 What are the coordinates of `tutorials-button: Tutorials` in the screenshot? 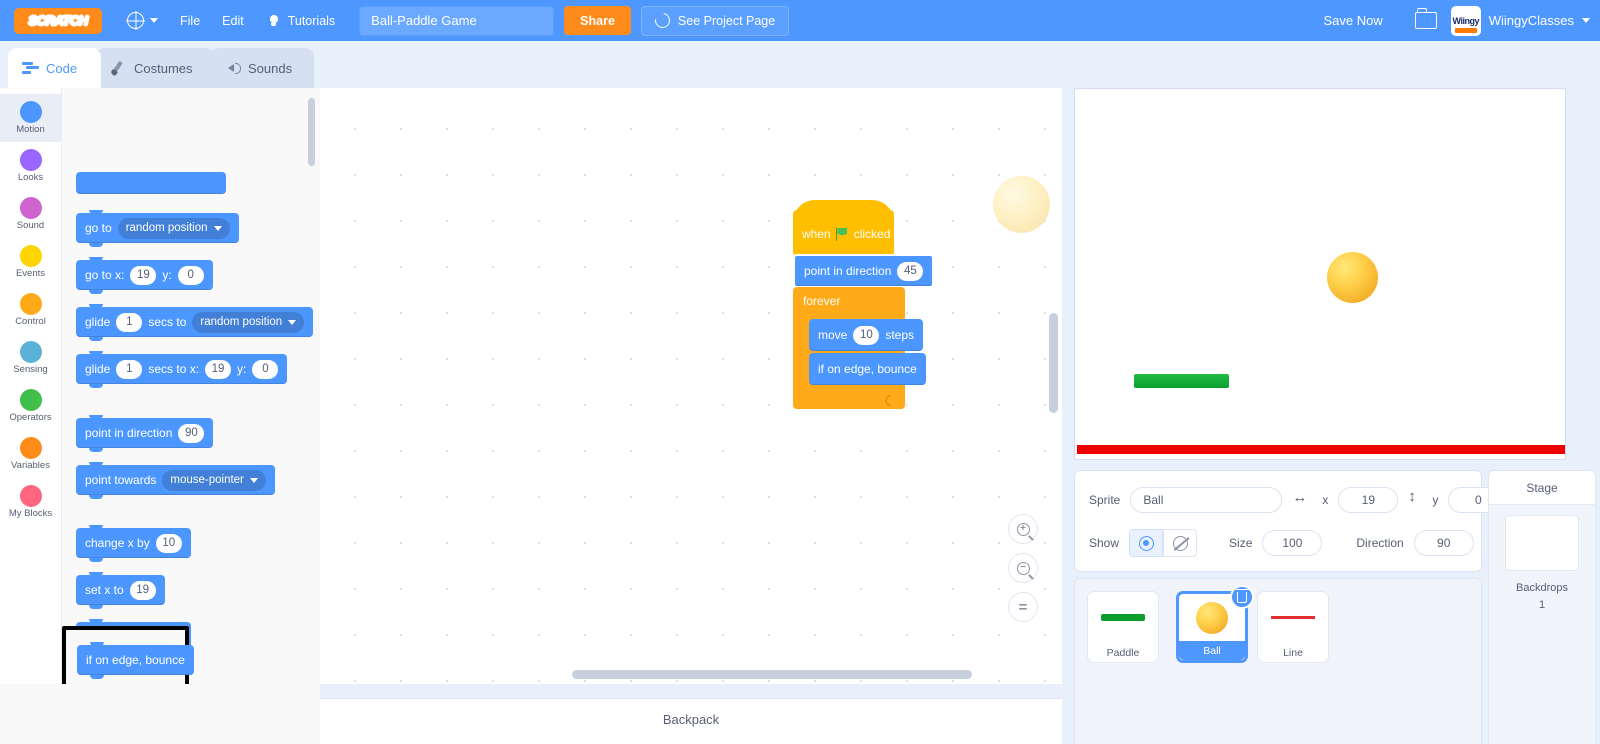 It's located at (302, 20).